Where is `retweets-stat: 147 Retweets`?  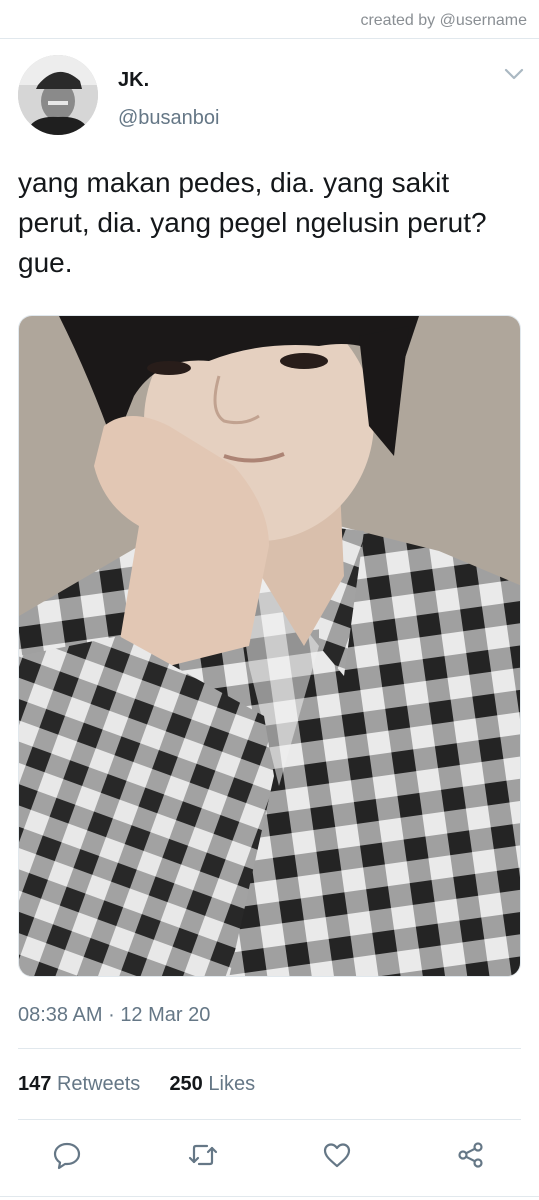 retweets-stat: 147 Retweets is located at coordinates (82, 1084).